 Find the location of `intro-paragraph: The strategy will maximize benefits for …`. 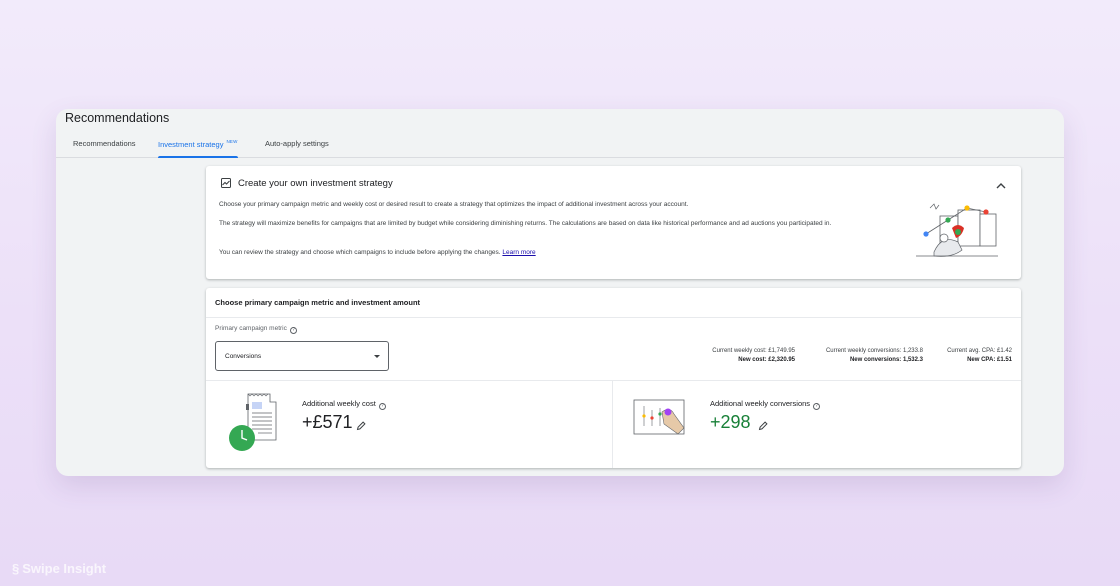

intro-paragraph: The strategy will maximize benefits for … is located at coordinates (525, 223).